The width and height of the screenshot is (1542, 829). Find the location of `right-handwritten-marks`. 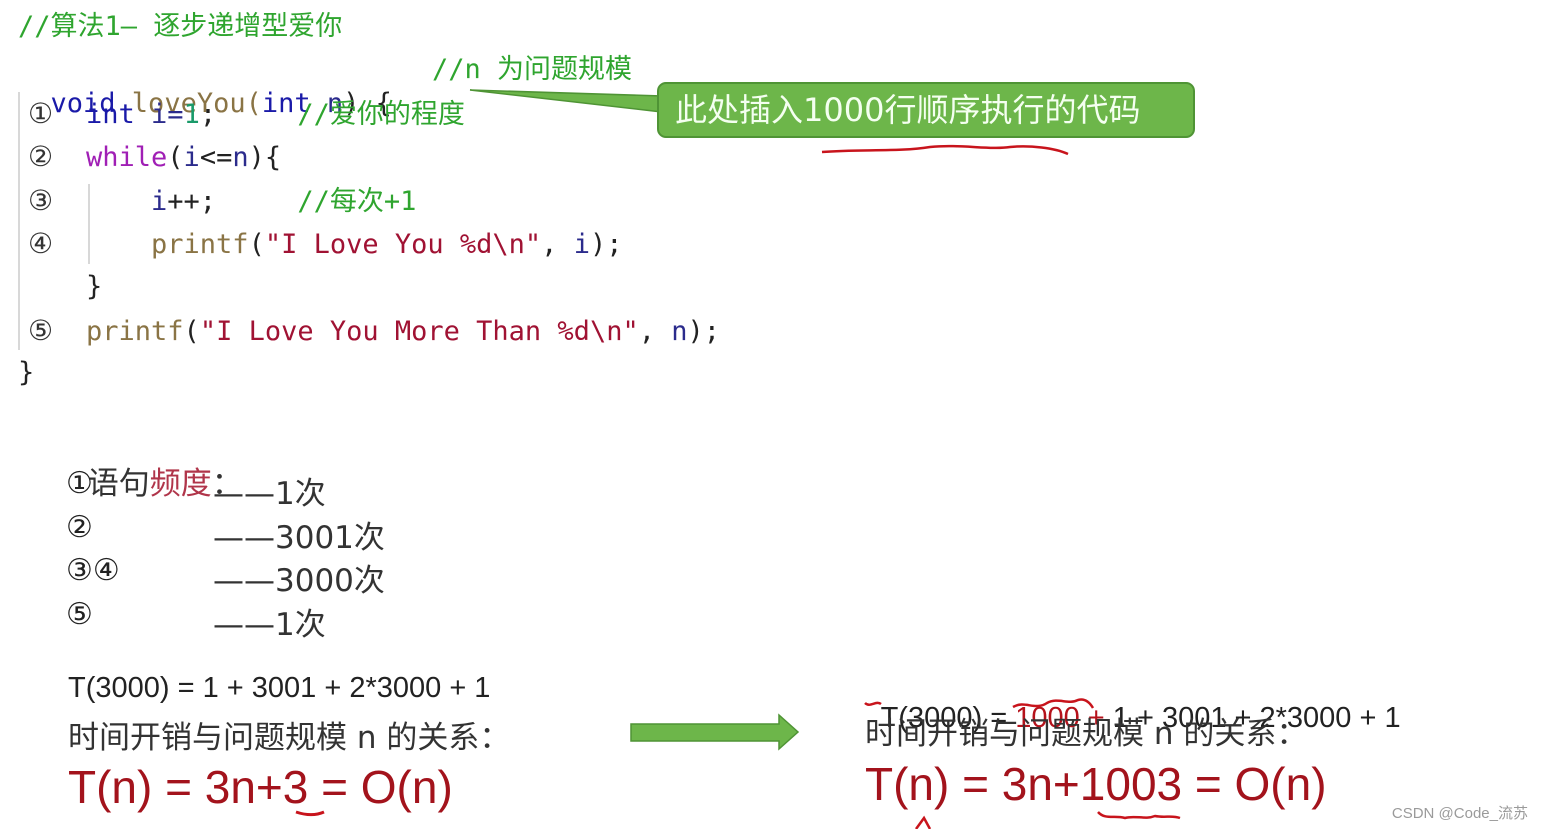

right-handwritten-marks is located at coordinates (1022, 763).